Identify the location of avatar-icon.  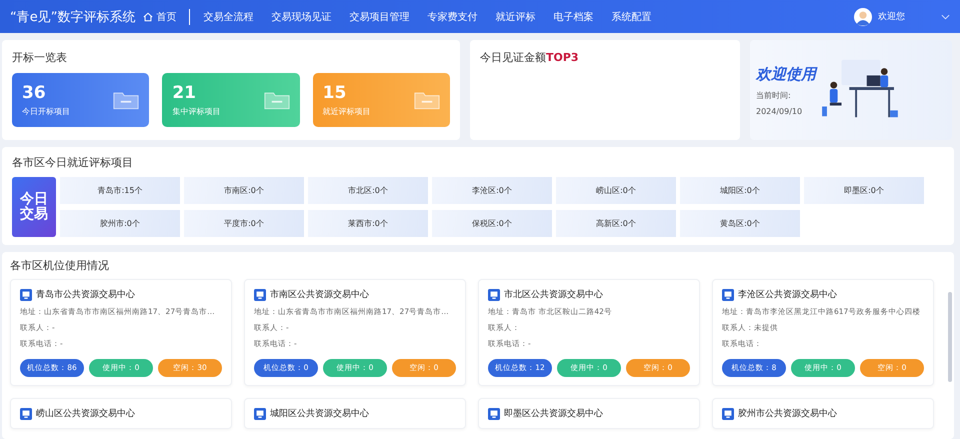
(863, 17).